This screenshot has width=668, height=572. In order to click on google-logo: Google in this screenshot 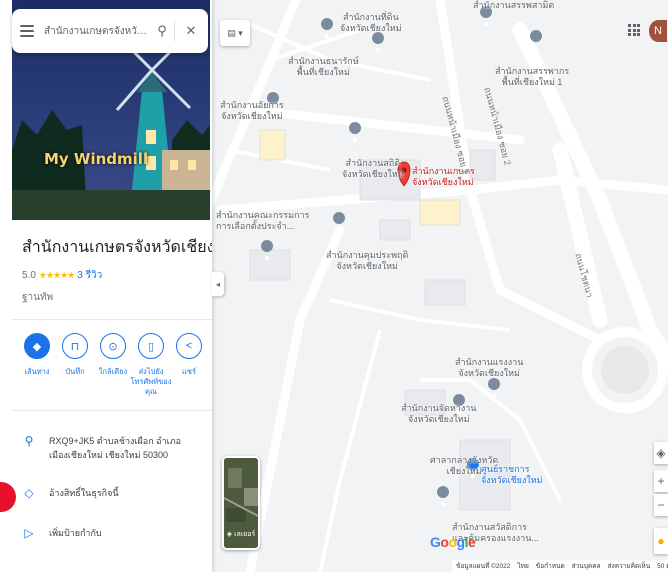, I will do `click(453, 542)`.